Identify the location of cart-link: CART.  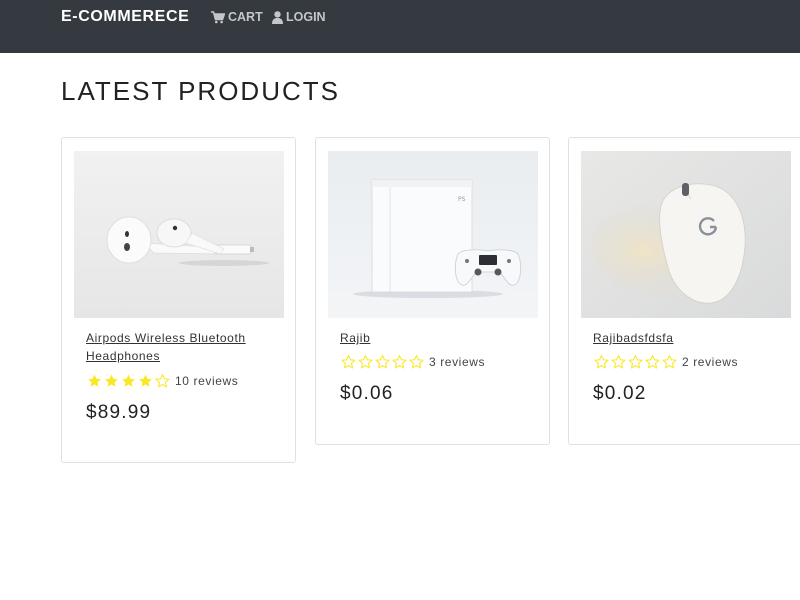
(237, 17).